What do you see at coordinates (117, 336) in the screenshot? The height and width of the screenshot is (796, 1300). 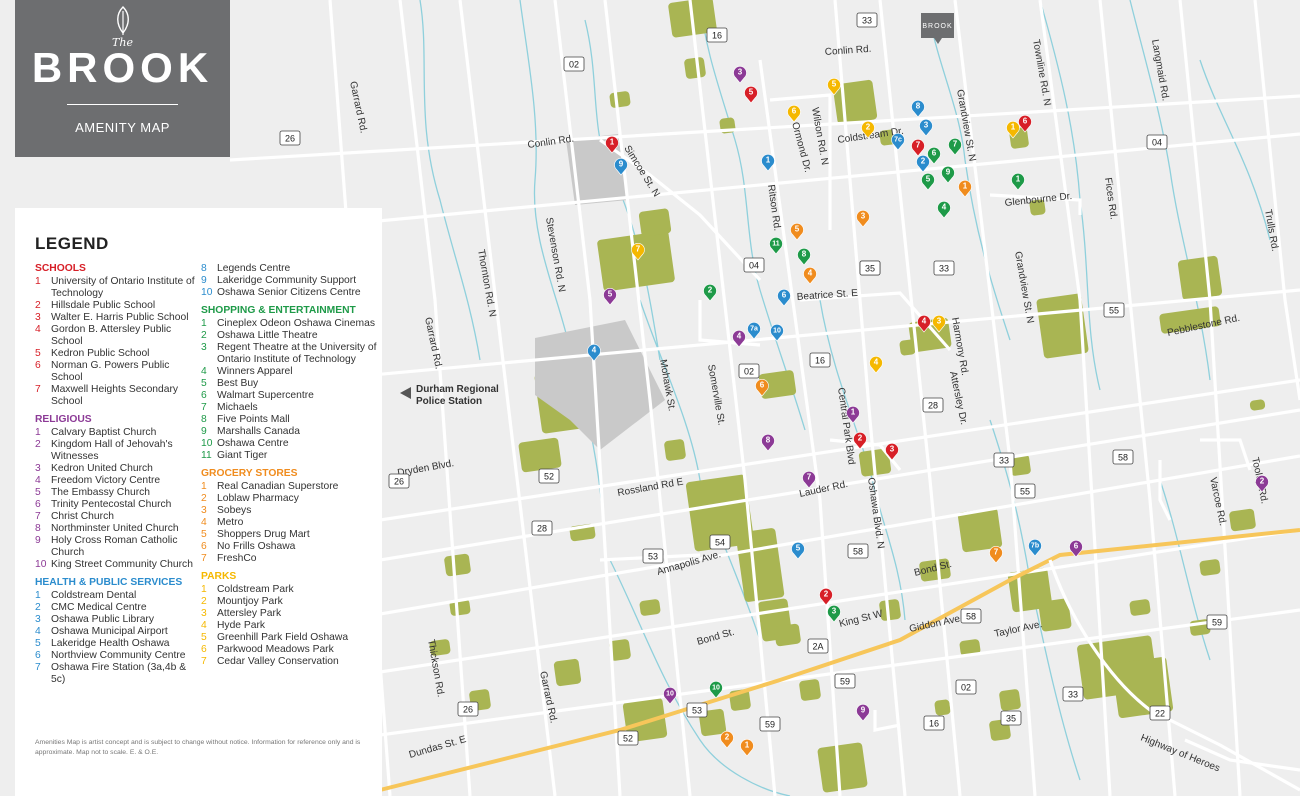 I see `legend-item: 4 Gordon B. Attersley Public School` at bounding box center [117, 336].